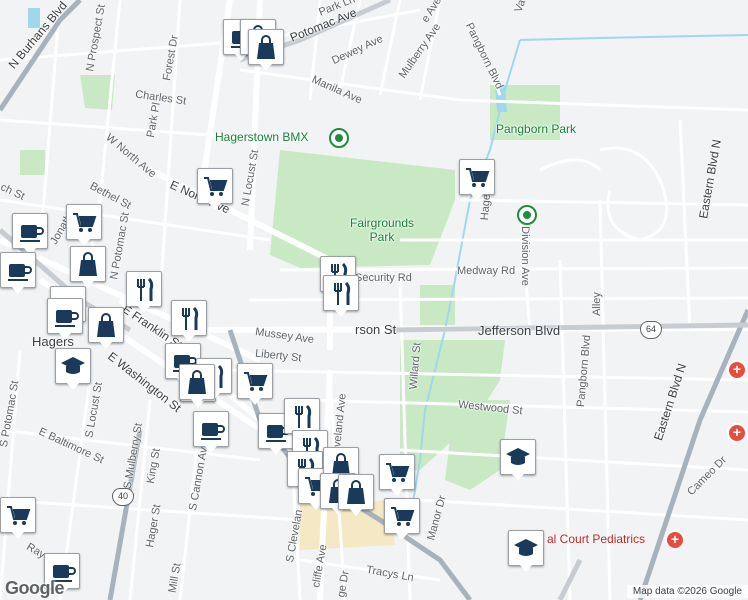  I want to click on google-logo: Google, so click(35, 588).